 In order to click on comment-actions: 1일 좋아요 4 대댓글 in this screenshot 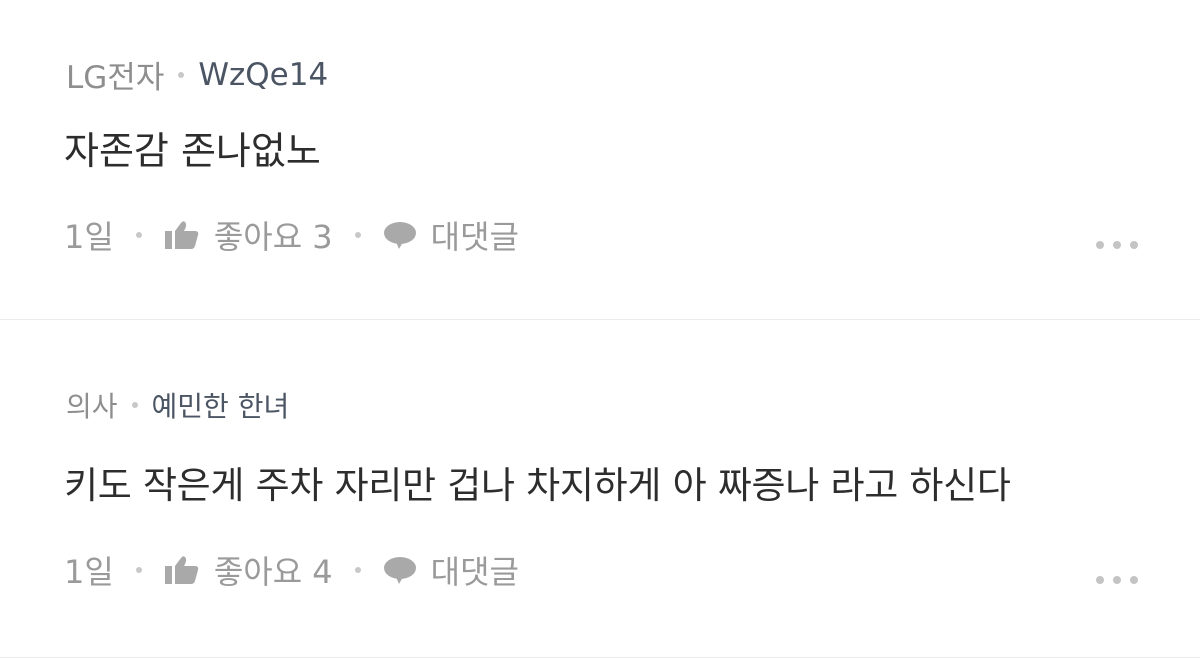, I will do `click(291, 570)`.